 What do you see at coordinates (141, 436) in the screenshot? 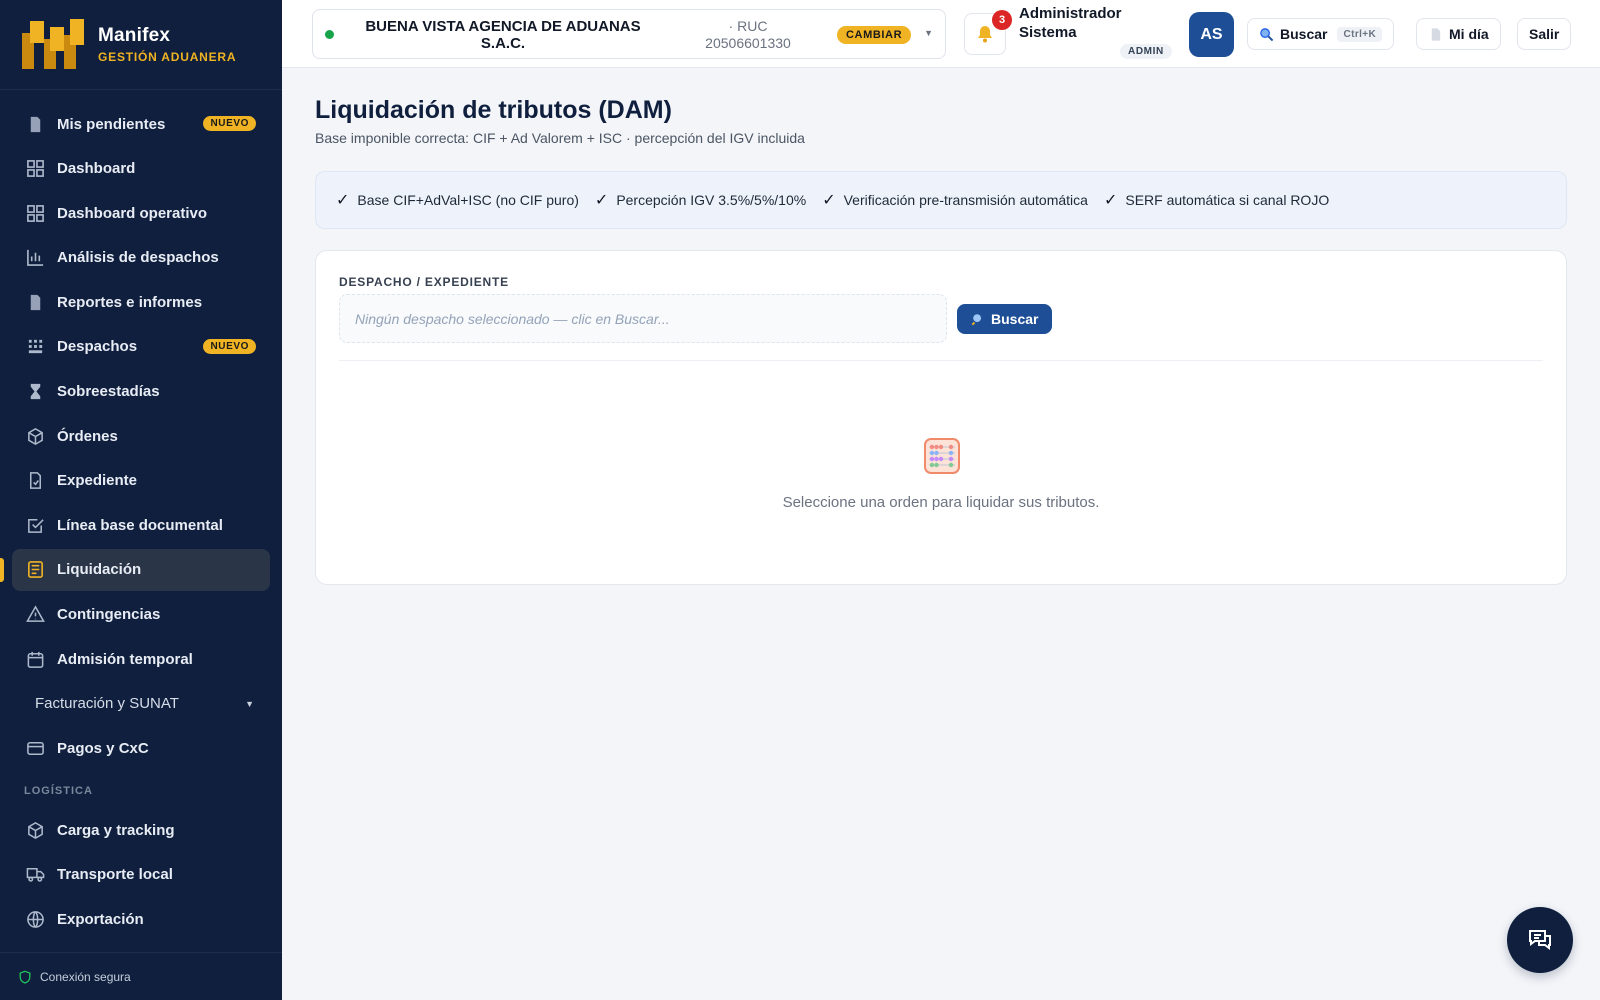
I see `sidebar-item-ordenes: Órdenes` at bounding box center [141, 436].